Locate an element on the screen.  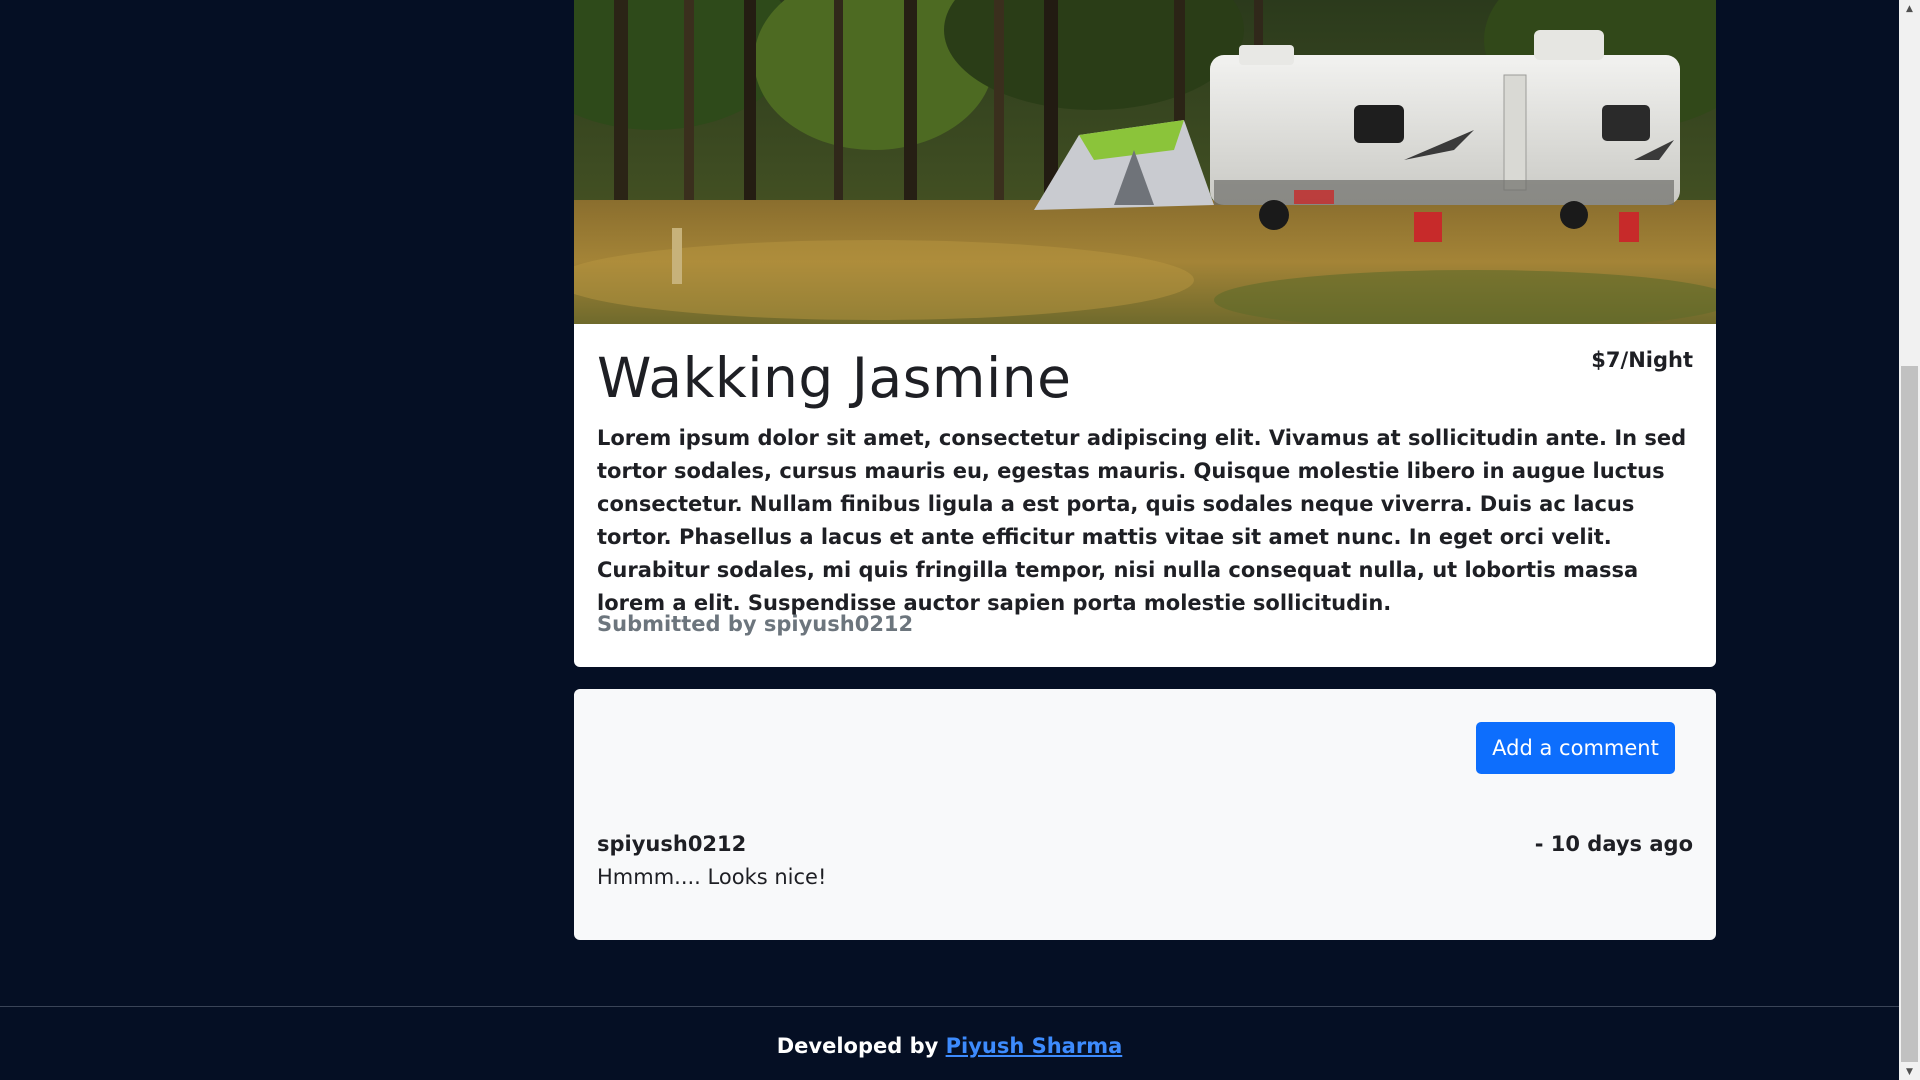
vertical-scrollbar: ▲ ▼ is located at coordinates (1909, 540).